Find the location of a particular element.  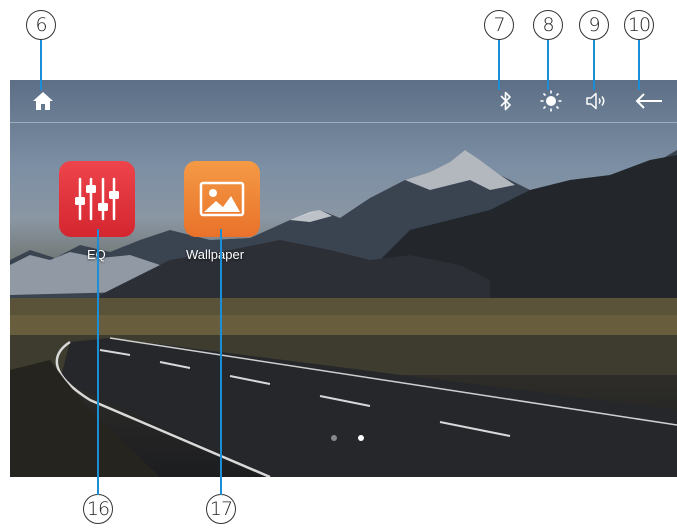

leader-line-eq is located at coordinates (98, 362).